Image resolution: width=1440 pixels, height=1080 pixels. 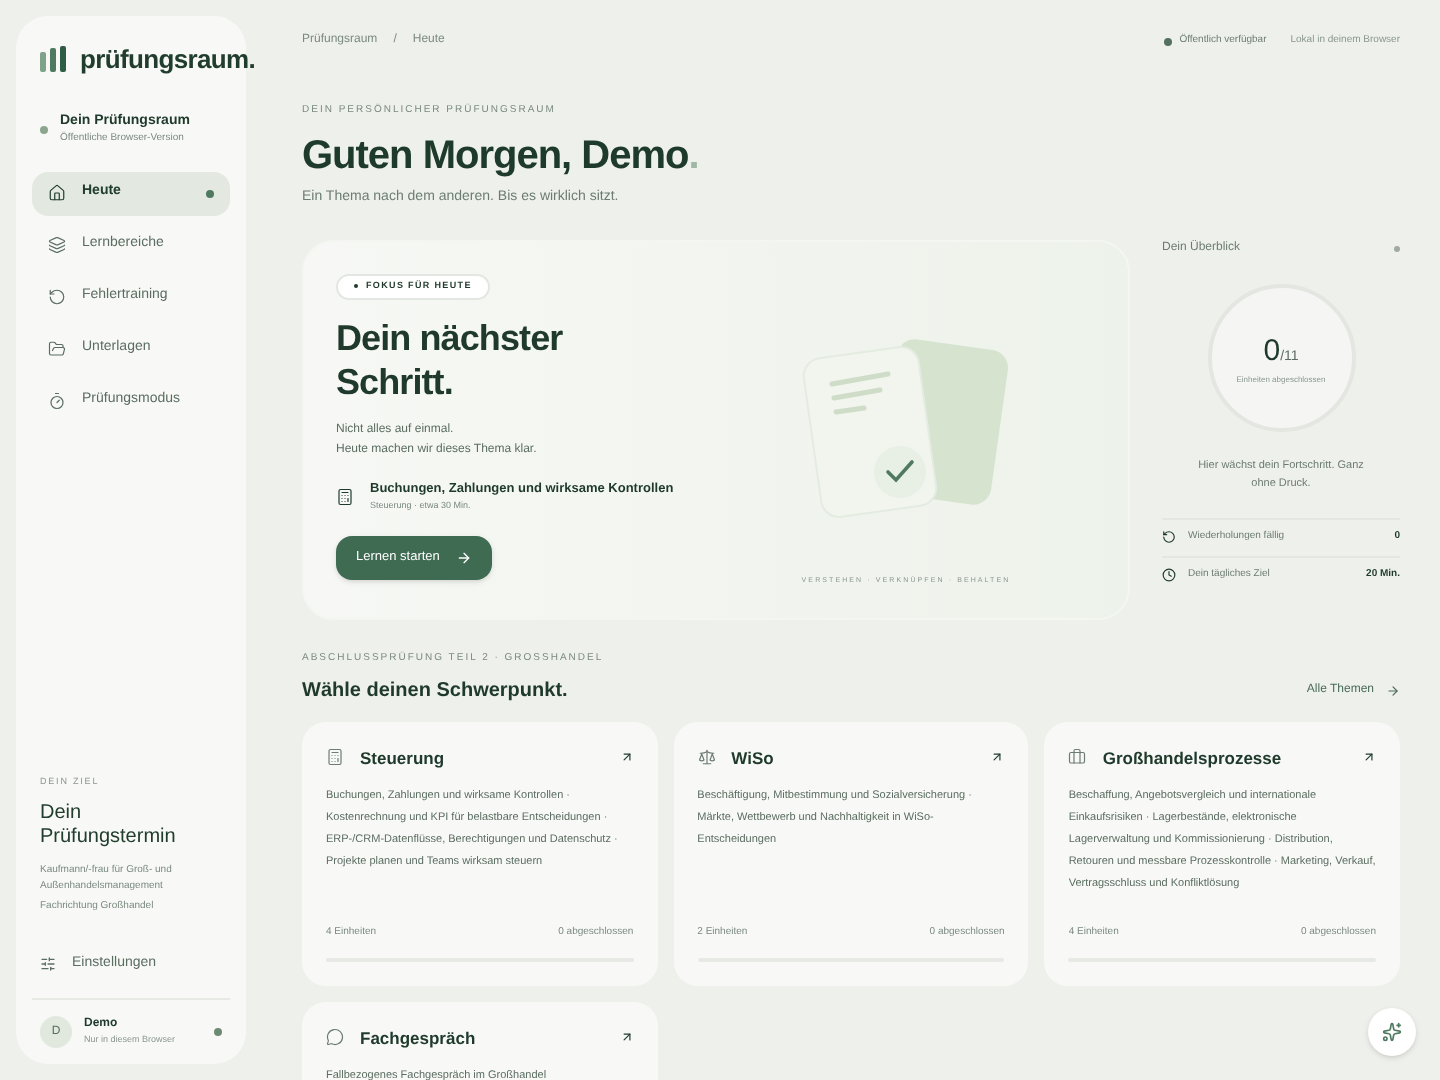 What do you see at coordinates (167, 60) in the screenshot?
I see `brand-name: prüfungsraum.` at bounding box center [167, 60].